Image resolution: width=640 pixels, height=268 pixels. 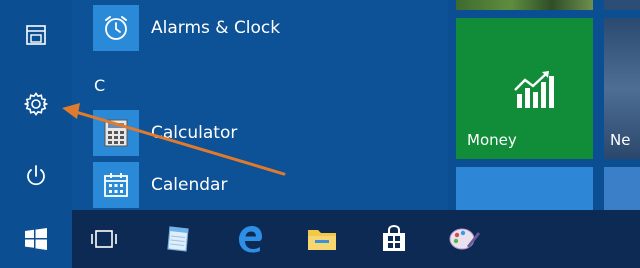 I want to click on blank-tile, so click(x=524, y=188).